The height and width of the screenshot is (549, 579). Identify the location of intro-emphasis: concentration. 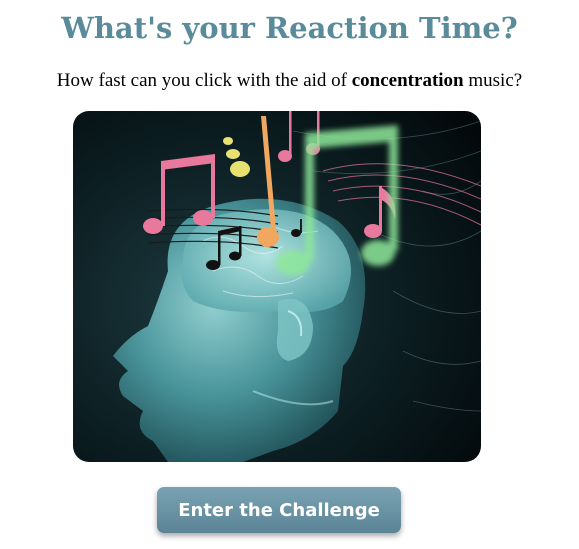
(407, 80).